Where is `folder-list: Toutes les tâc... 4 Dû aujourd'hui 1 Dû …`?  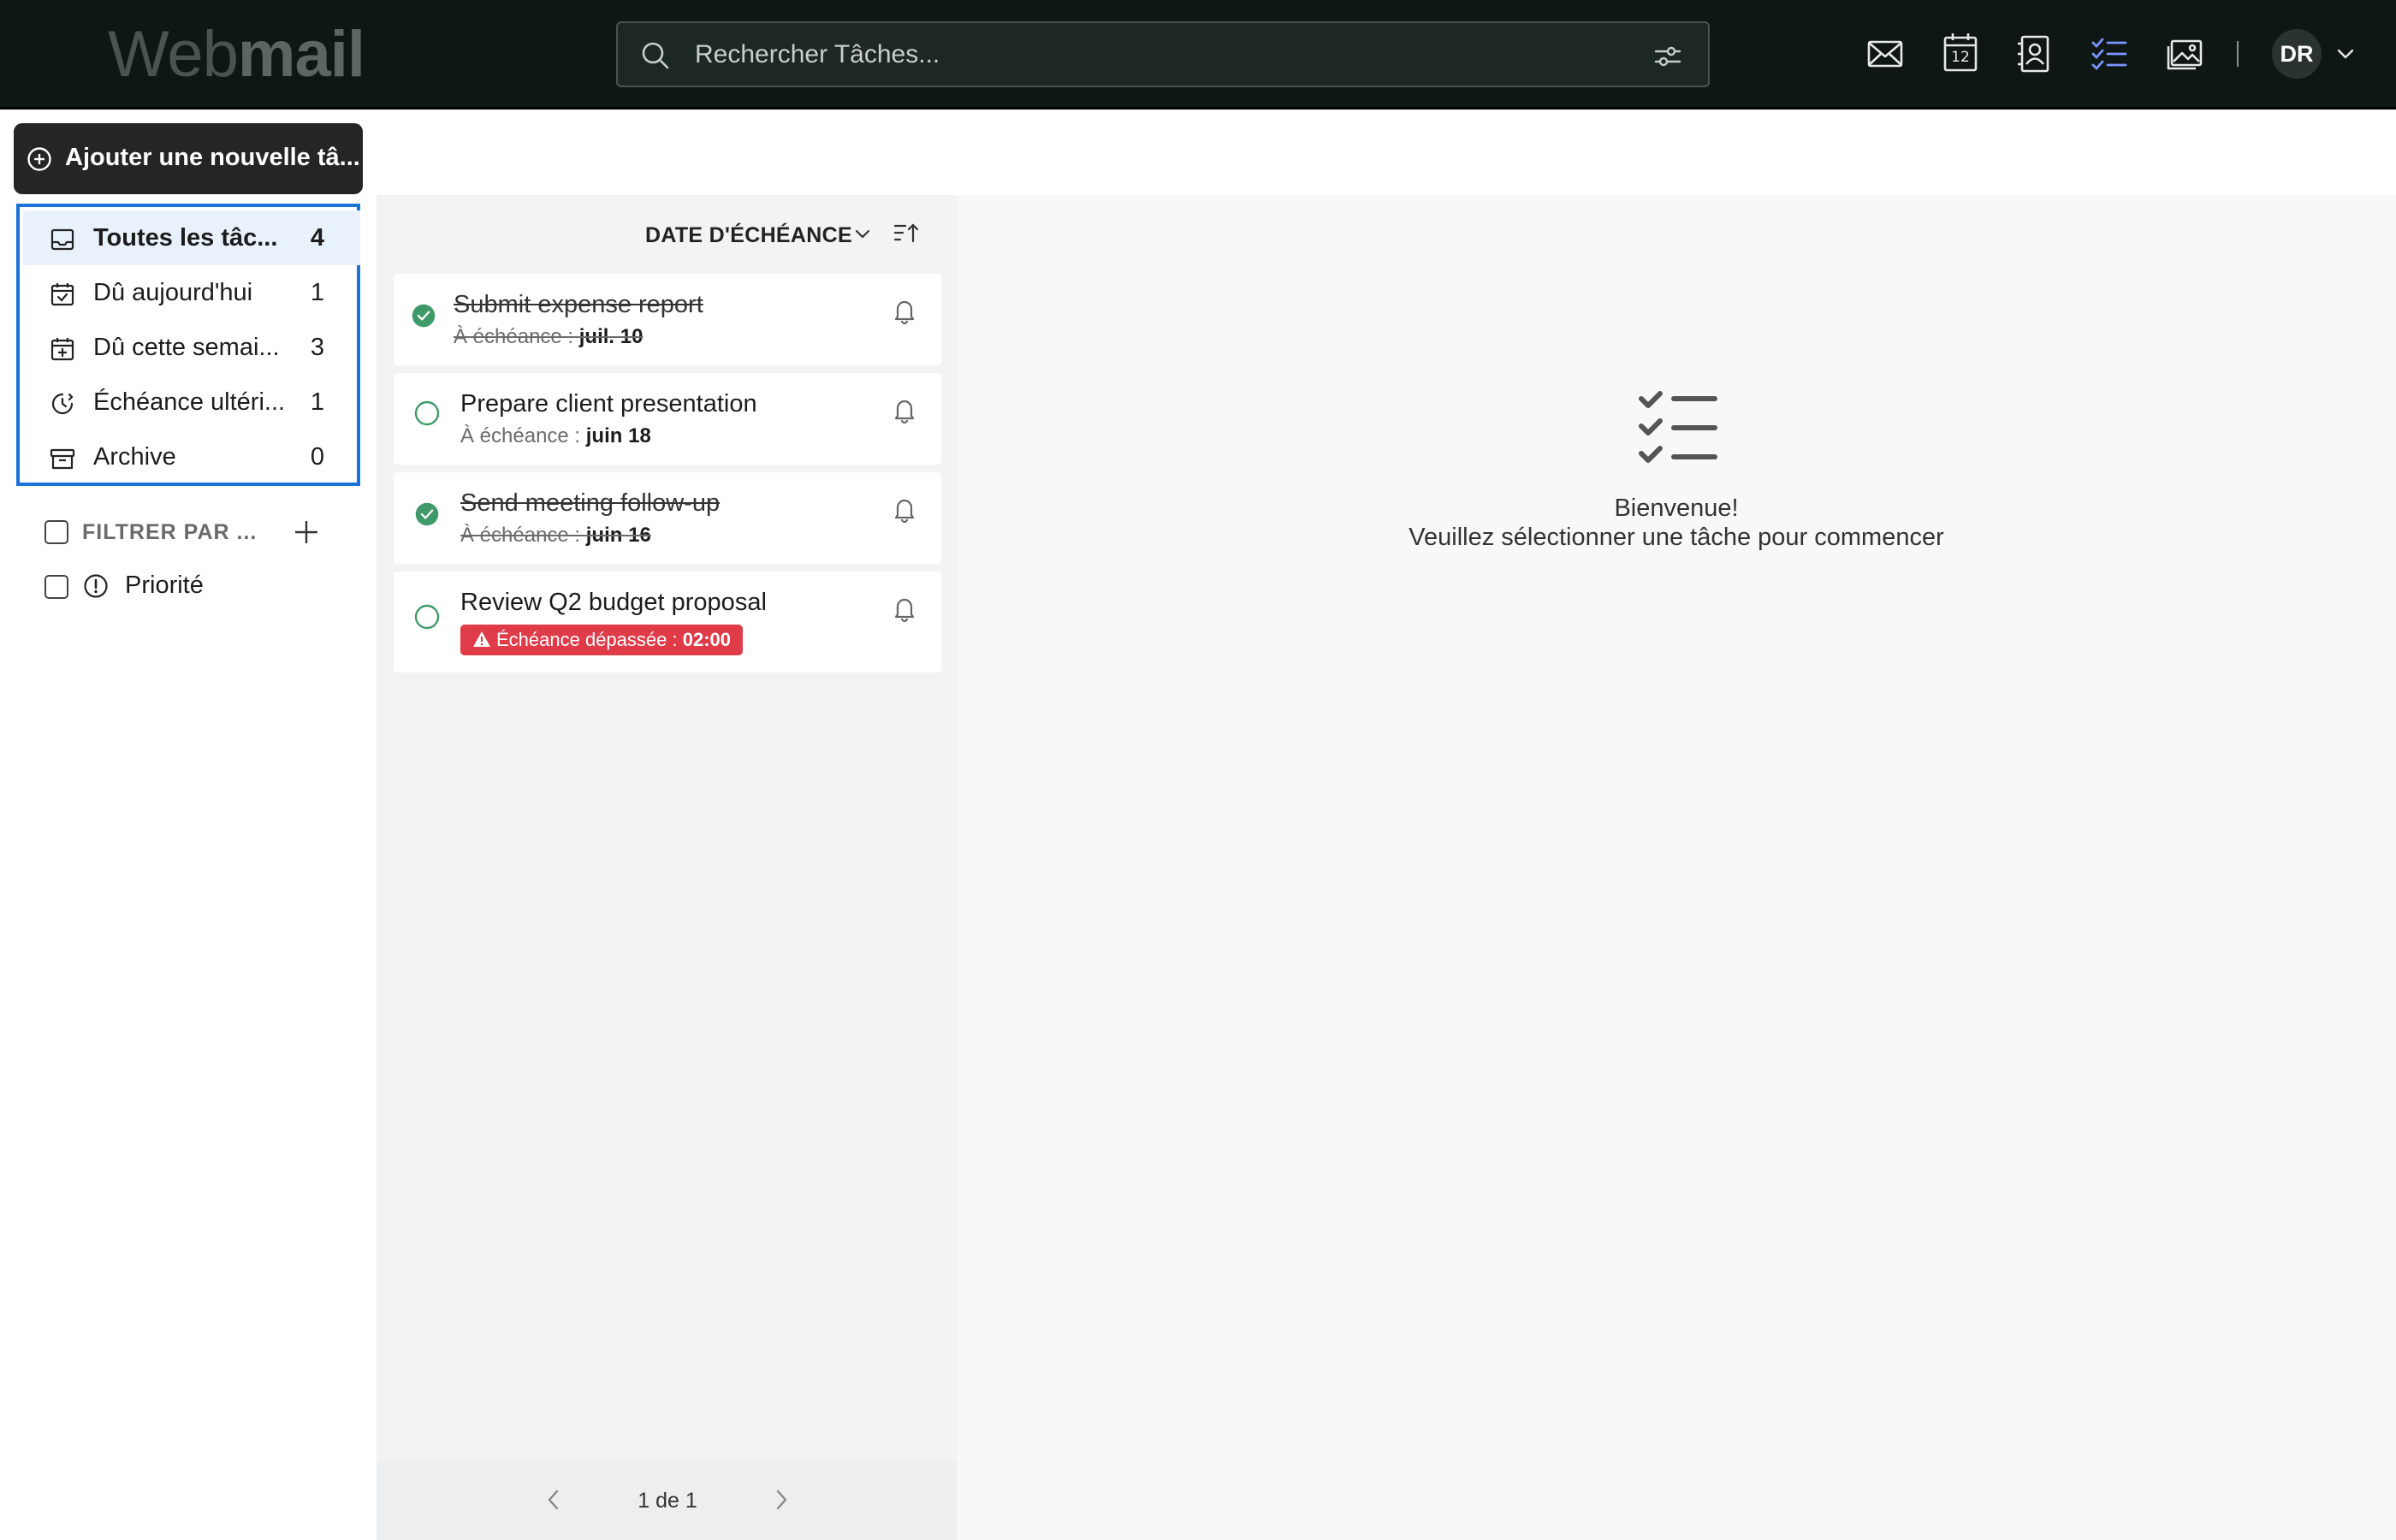
folder-list: Toutes les tâc... 4 Dû aujourd'hui 1 Dû … is located at coordinates (188, 345).